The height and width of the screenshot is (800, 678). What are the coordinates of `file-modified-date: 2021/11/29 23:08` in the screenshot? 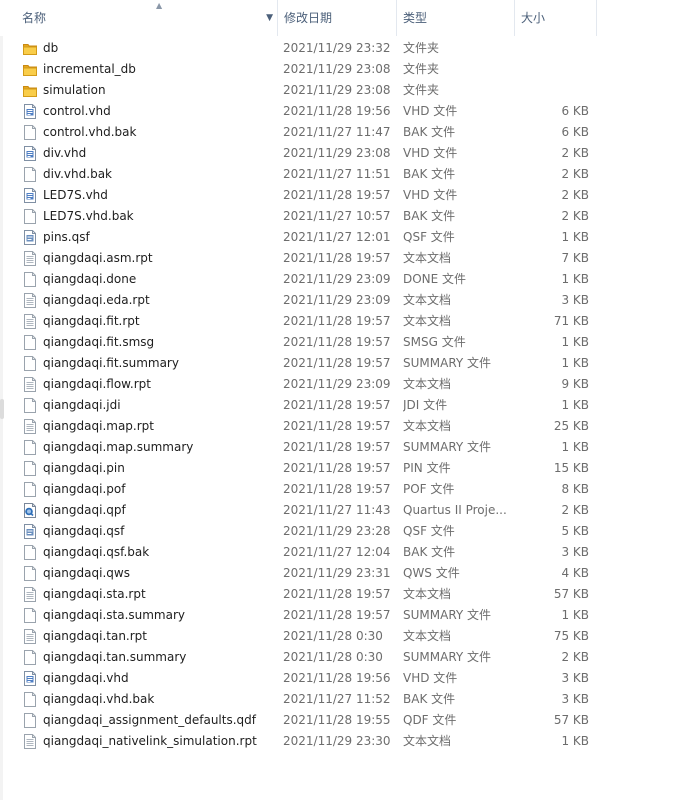 It's located at (337, 69).